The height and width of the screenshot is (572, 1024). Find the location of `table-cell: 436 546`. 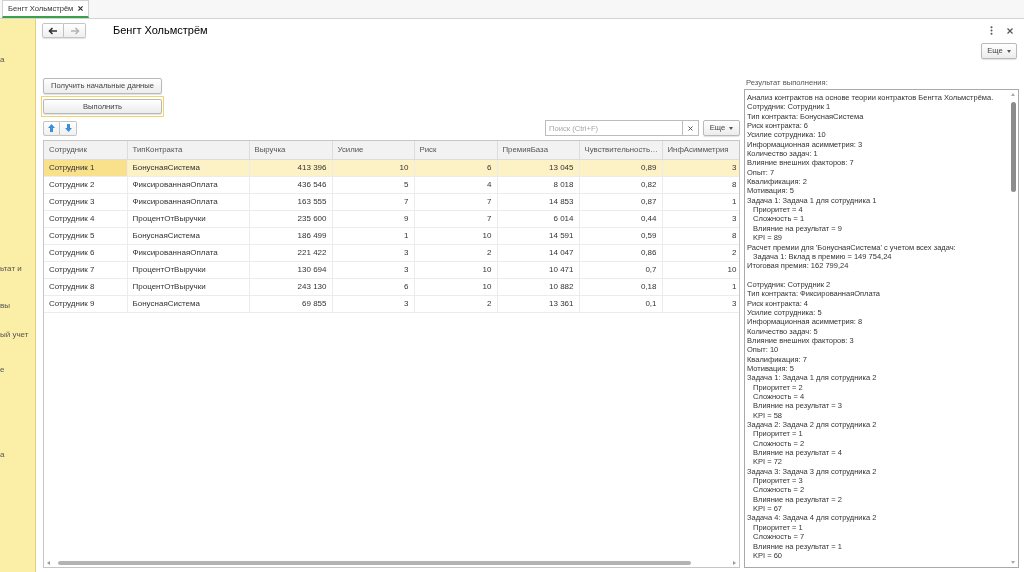

table-cell: 436 546 is located at coordinates (290, 184).